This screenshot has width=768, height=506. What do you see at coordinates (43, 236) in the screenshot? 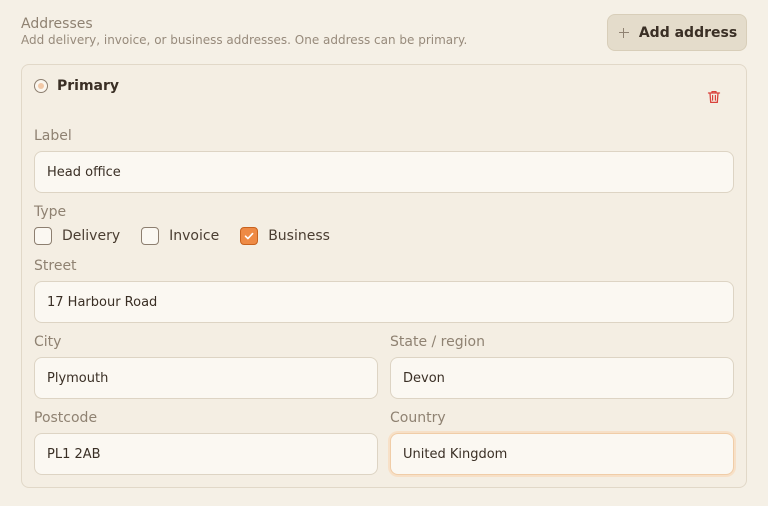
I see `delivery-checkbox-box` at bounding box center [43, 236].